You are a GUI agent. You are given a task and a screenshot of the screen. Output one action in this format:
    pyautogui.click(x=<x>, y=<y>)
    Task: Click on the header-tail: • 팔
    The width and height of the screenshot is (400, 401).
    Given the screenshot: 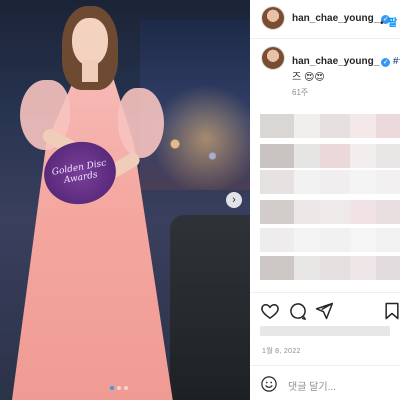 What is the action you would take?
    pyautogui.click(x=388, y=22)
    